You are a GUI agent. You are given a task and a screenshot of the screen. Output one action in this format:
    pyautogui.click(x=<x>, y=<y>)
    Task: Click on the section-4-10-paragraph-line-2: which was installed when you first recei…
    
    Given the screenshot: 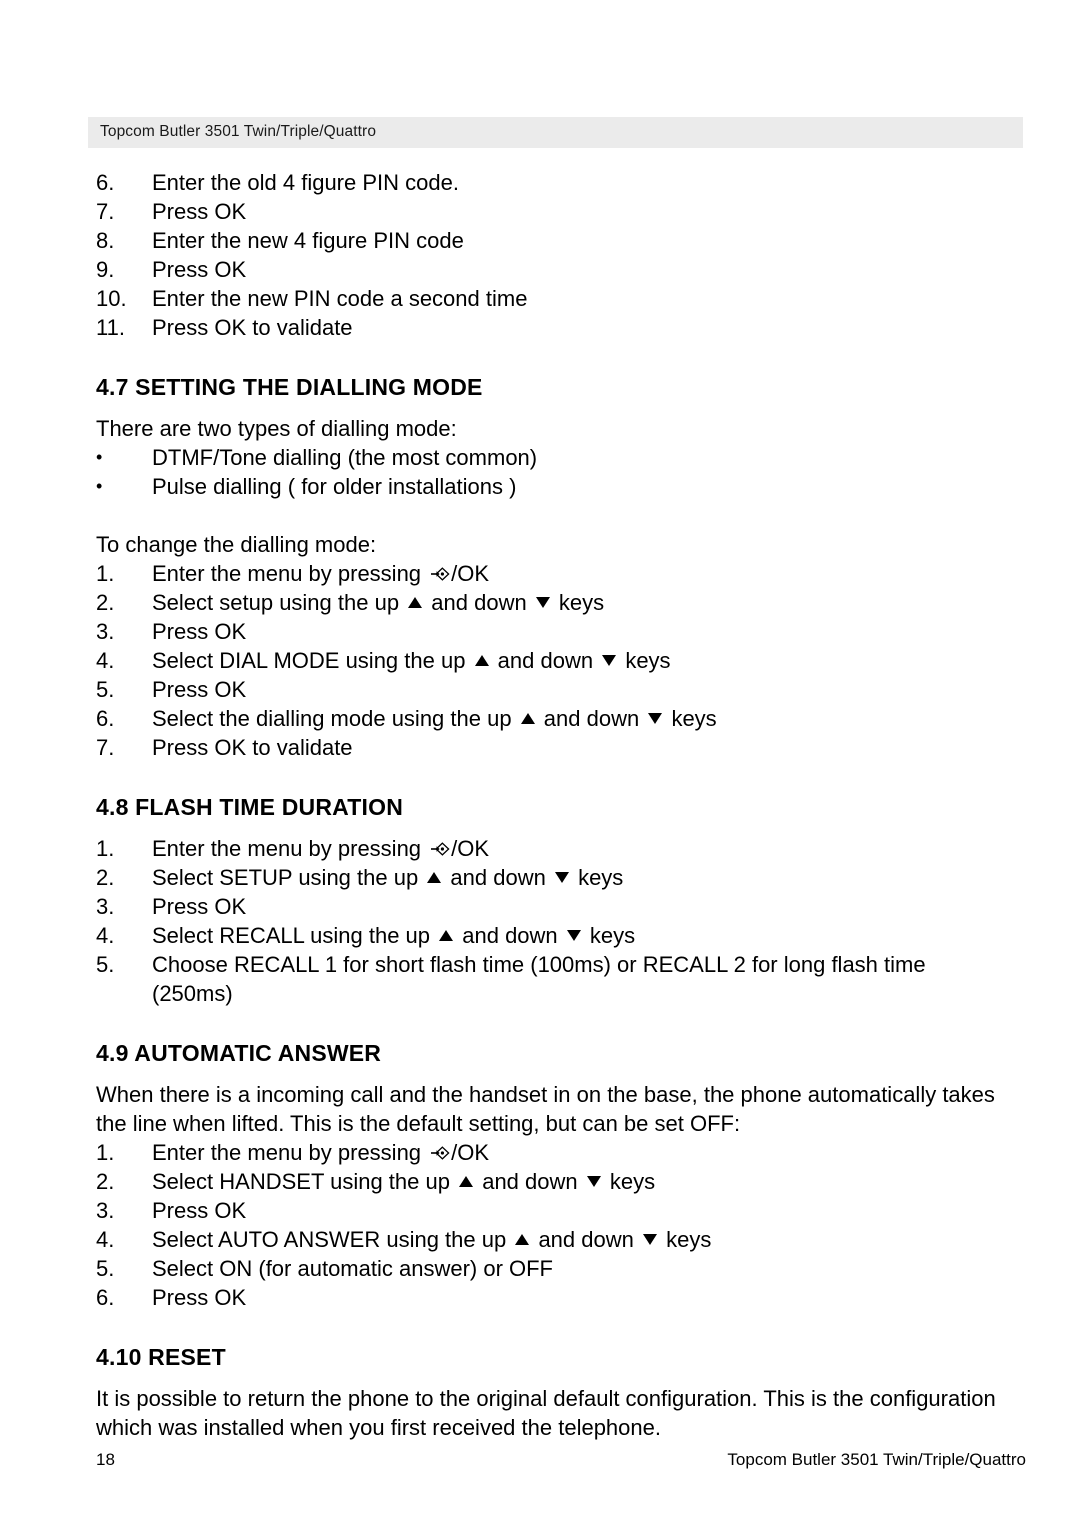 What is the action you would take?
    pyautogui.click(x=378, y=1427)
    